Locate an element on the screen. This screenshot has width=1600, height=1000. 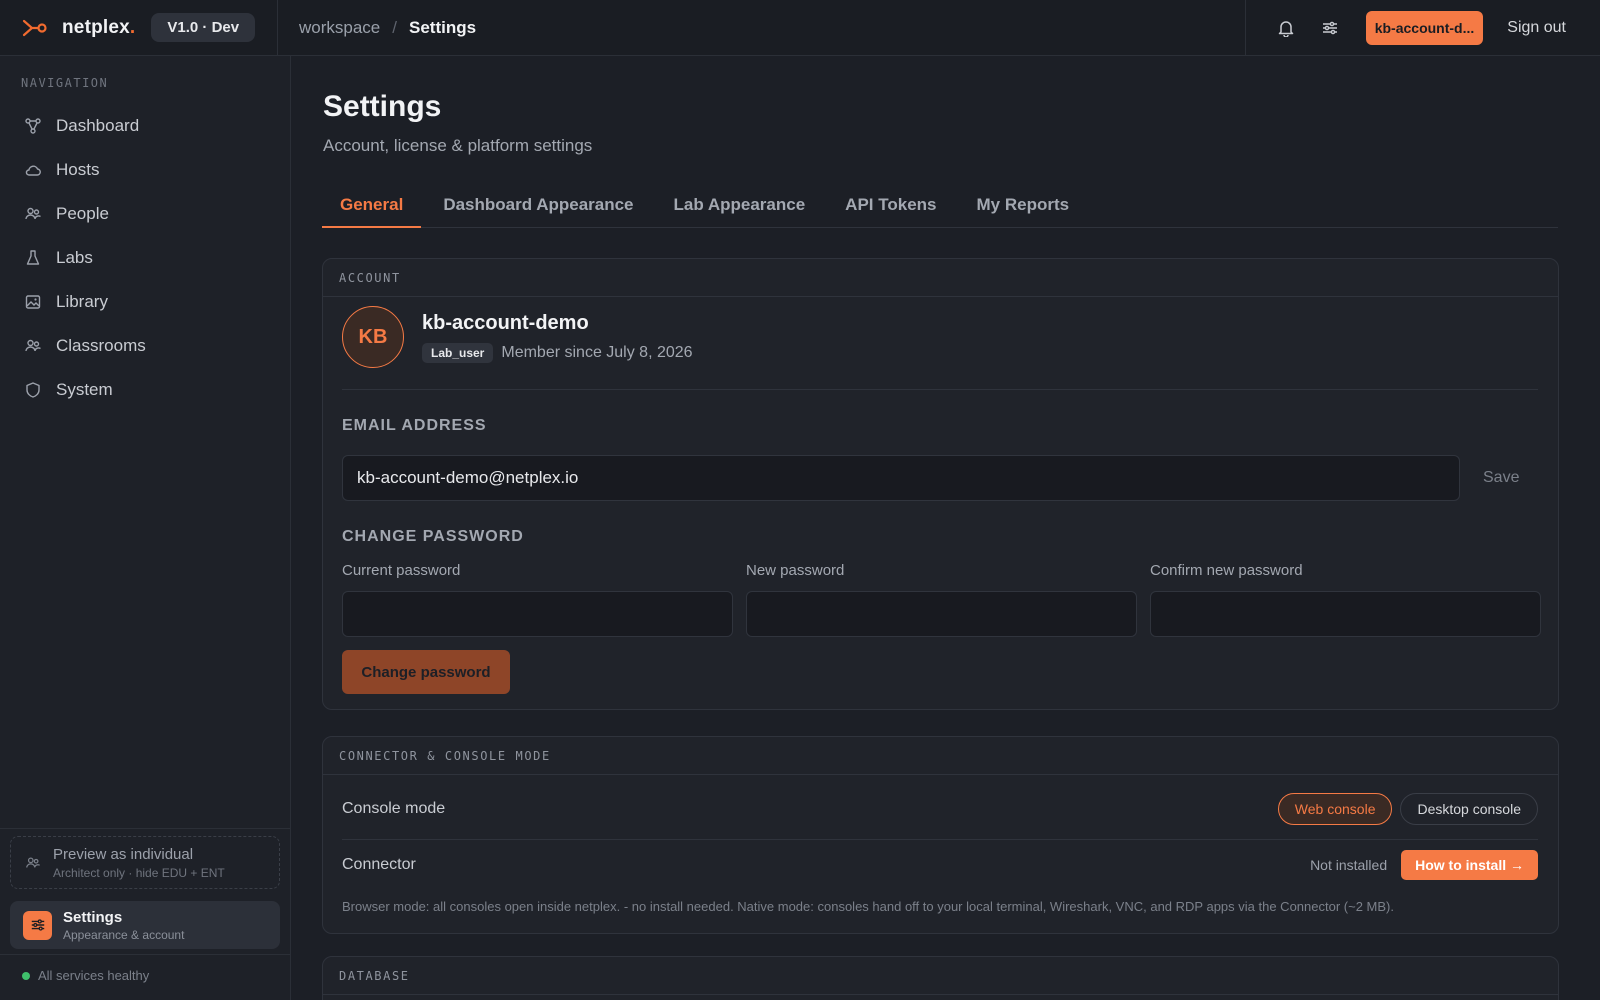
account-divider is located at coordinates (940, 389).